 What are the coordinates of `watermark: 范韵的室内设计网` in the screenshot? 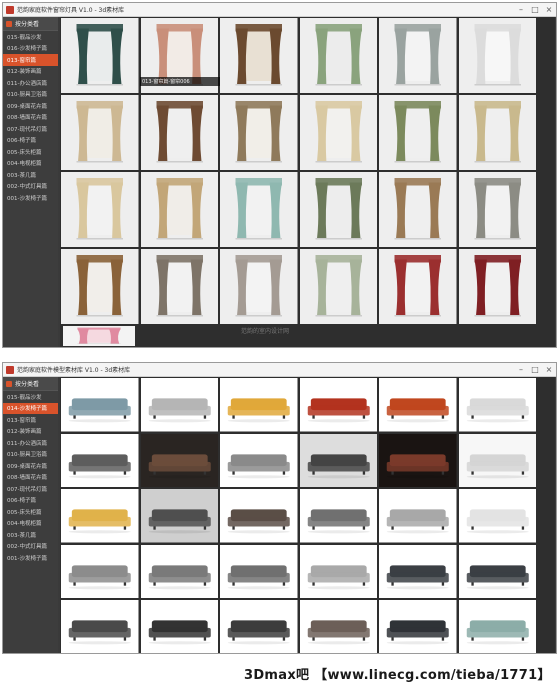 It's located at (265, 331).